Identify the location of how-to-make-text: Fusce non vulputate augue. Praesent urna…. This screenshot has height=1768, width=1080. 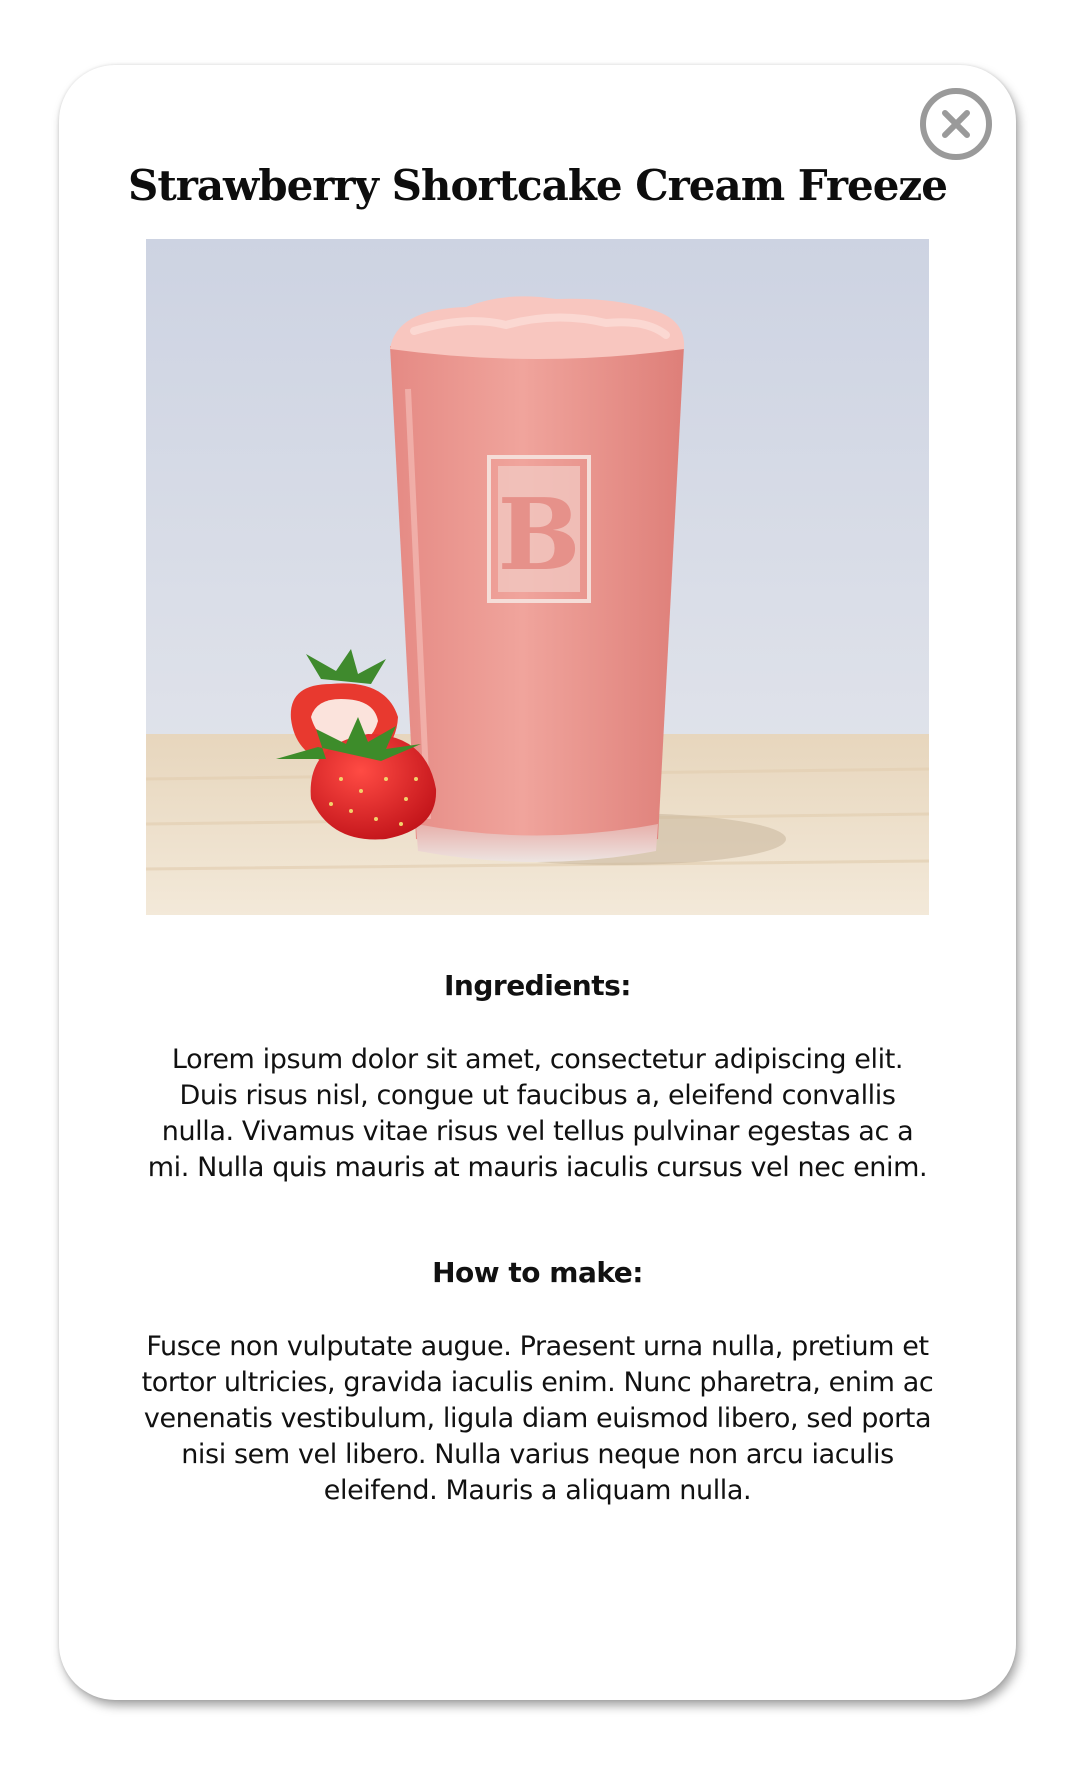
(537, 1418).